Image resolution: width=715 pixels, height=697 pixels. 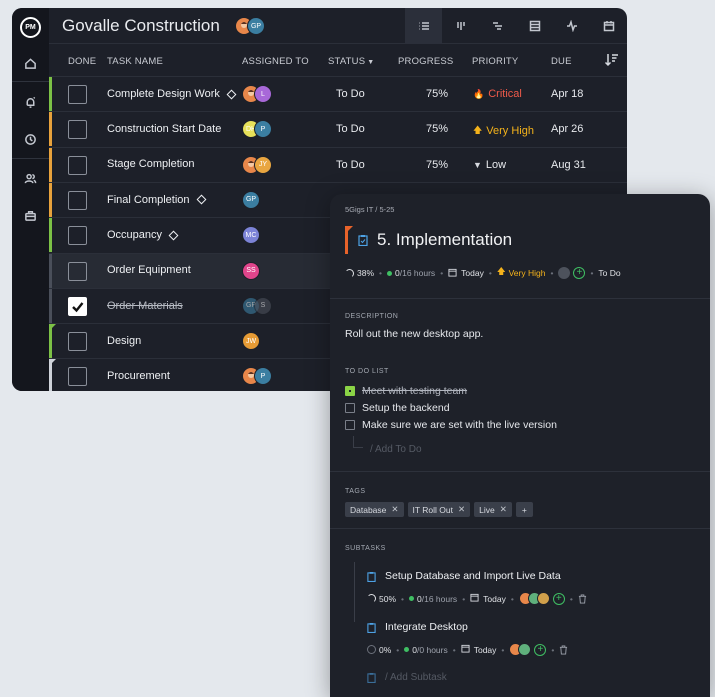 What do you see at coordinates (406, 391) in the screenshot?
I see `todo-item: Meet with testing team` at bounding box center [406, 391].